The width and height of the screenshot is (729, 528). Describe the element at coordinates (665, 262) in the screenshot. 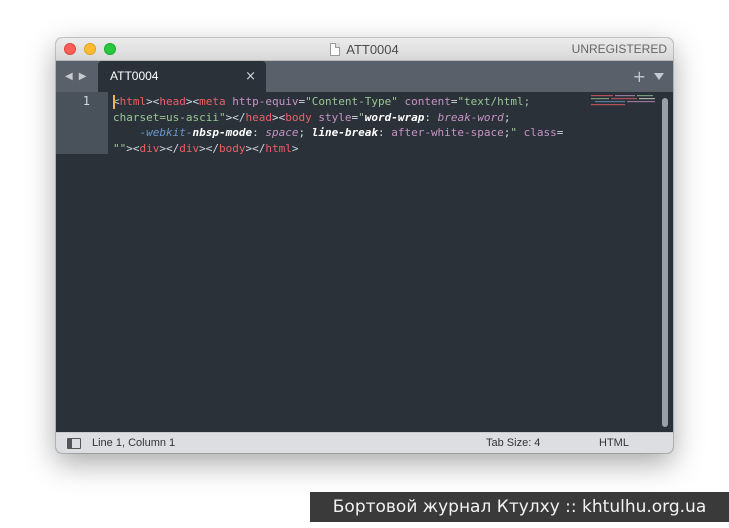

I see `vertical-scrollbar` at that location.